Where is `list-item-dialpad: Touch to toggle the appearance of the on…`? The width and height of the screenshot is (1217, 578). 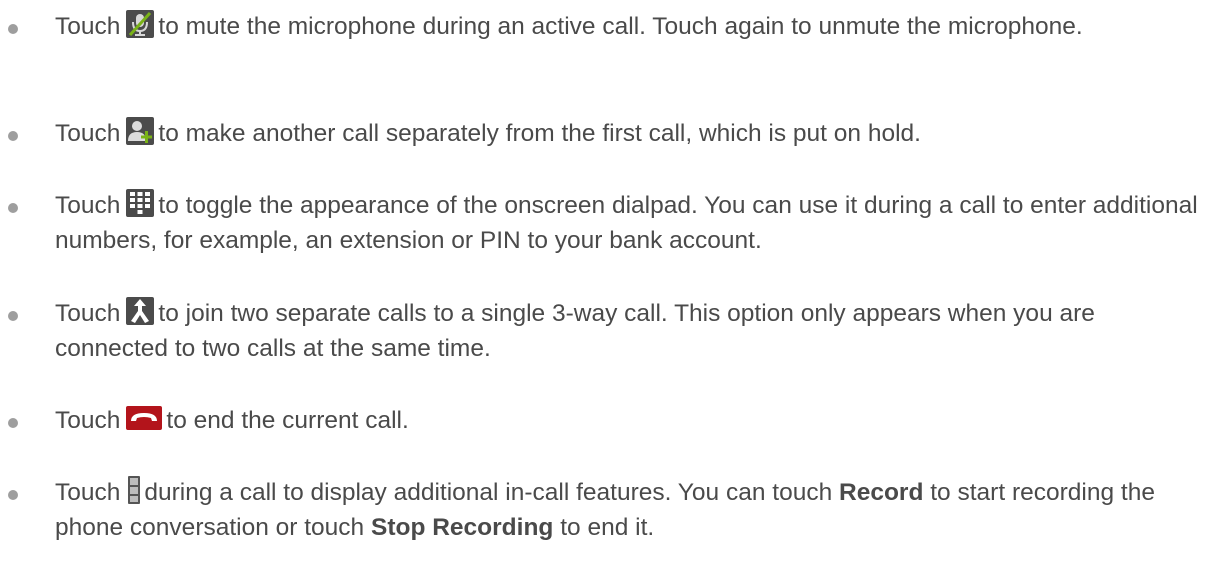 list-item-dialpad: Touch to toggle the appearance of the on… is located at coordinates (606, 223).